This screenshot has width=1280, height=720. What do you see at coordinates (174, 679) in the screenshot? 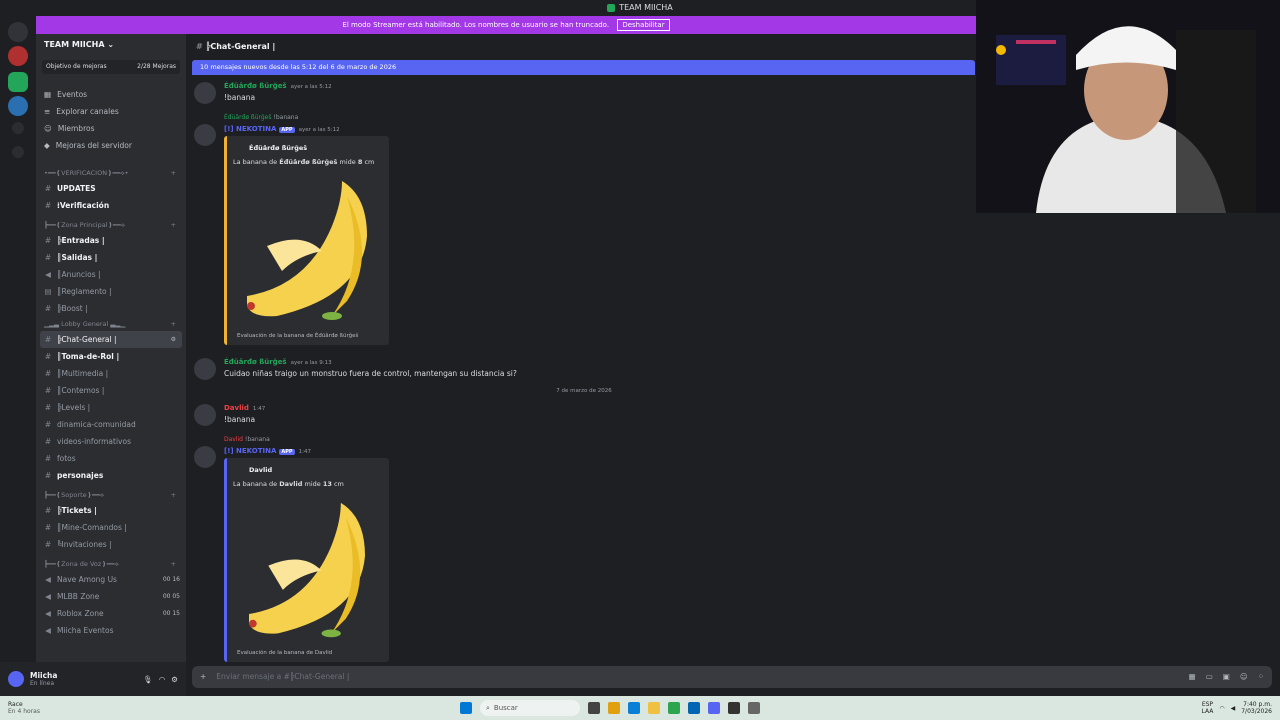
I see `gear-icon: ⚙` at bounding box center [174, 679].